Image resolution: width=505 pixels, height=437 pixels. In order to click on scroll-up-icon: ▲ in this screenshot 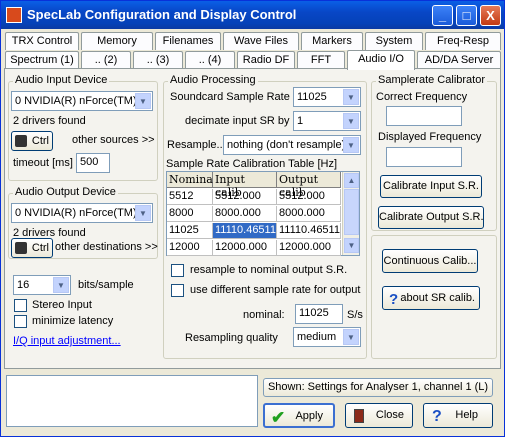, I will do `click(351, 180)`.